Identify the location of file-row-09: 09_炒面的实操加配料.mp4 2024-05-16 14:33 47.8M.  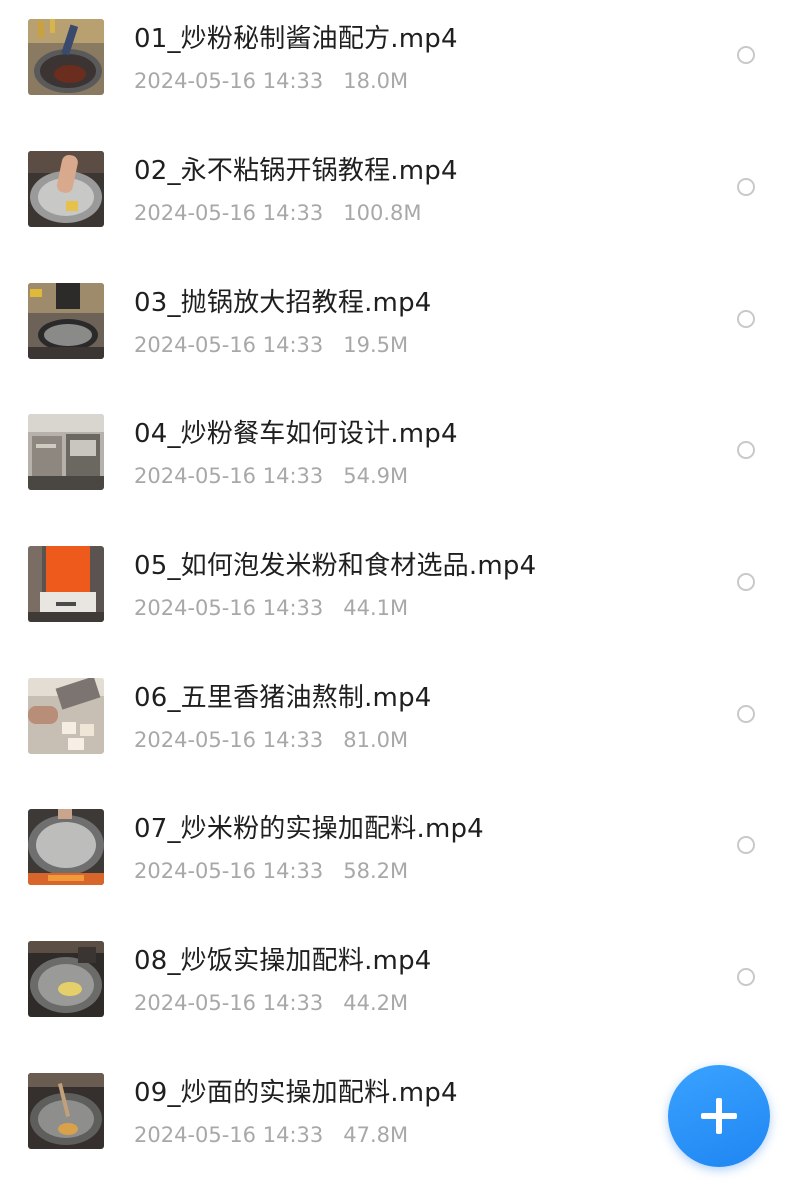
(395, 1138).